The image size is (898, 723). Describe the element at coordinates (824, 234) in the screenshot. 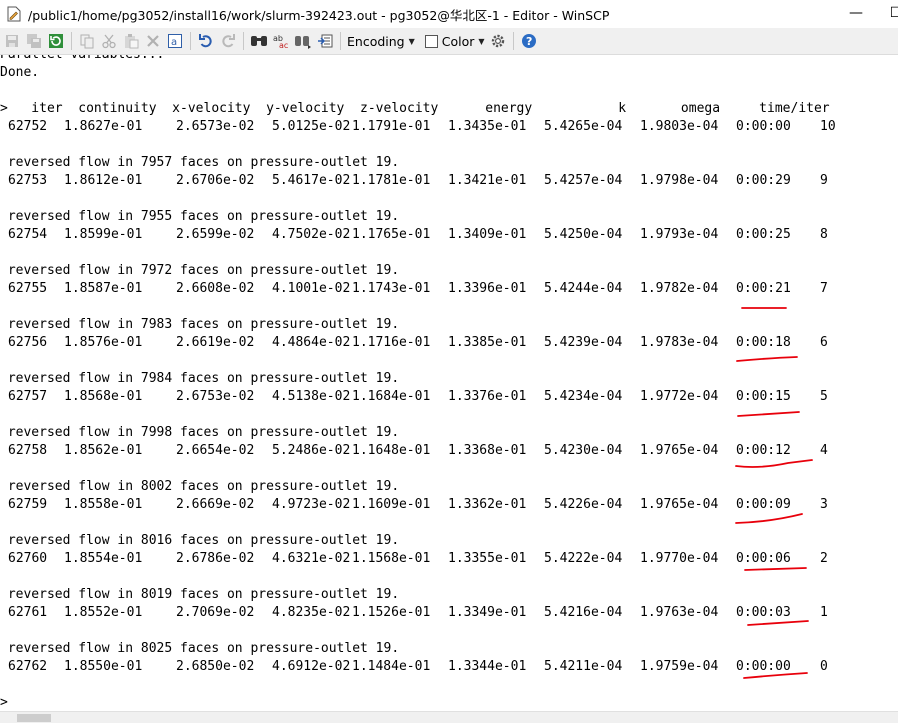

I see `residual-cell-remaining: 8` at that location.